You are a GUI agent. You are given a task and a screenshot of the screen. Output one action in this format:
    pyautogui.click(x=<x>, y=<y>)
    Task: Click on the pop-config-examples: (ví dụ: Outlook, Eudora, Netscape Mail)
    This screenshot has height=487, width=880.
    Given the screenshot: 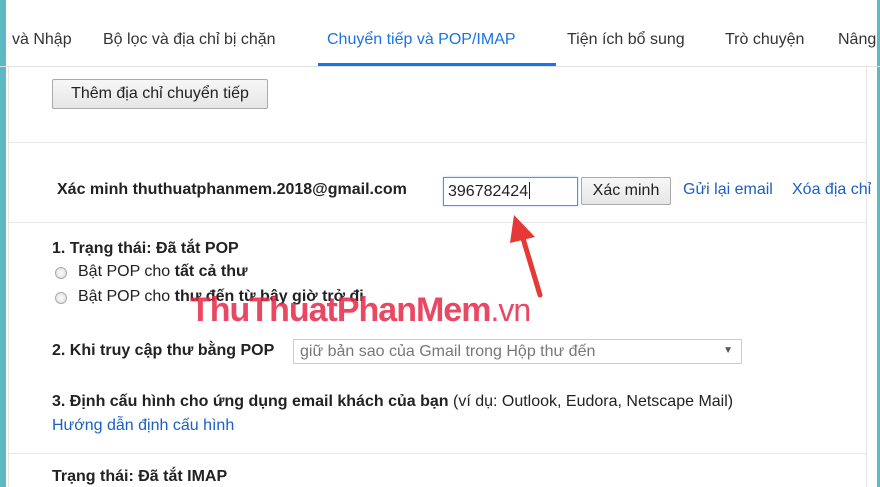 What is the action you would take?
    pyautogui.click(x=593, y=401)
    